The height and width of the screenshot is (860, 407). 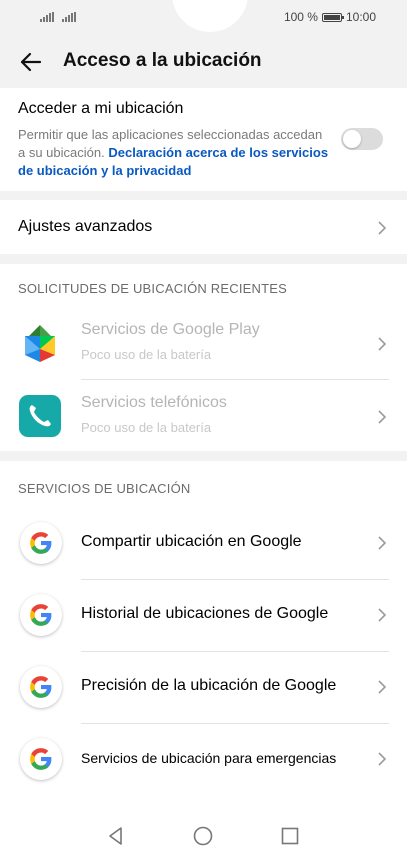 What do you see at coordinates (47, 17) in the screenshot?
I see `signal-icon` at bounding box center [47, 17].